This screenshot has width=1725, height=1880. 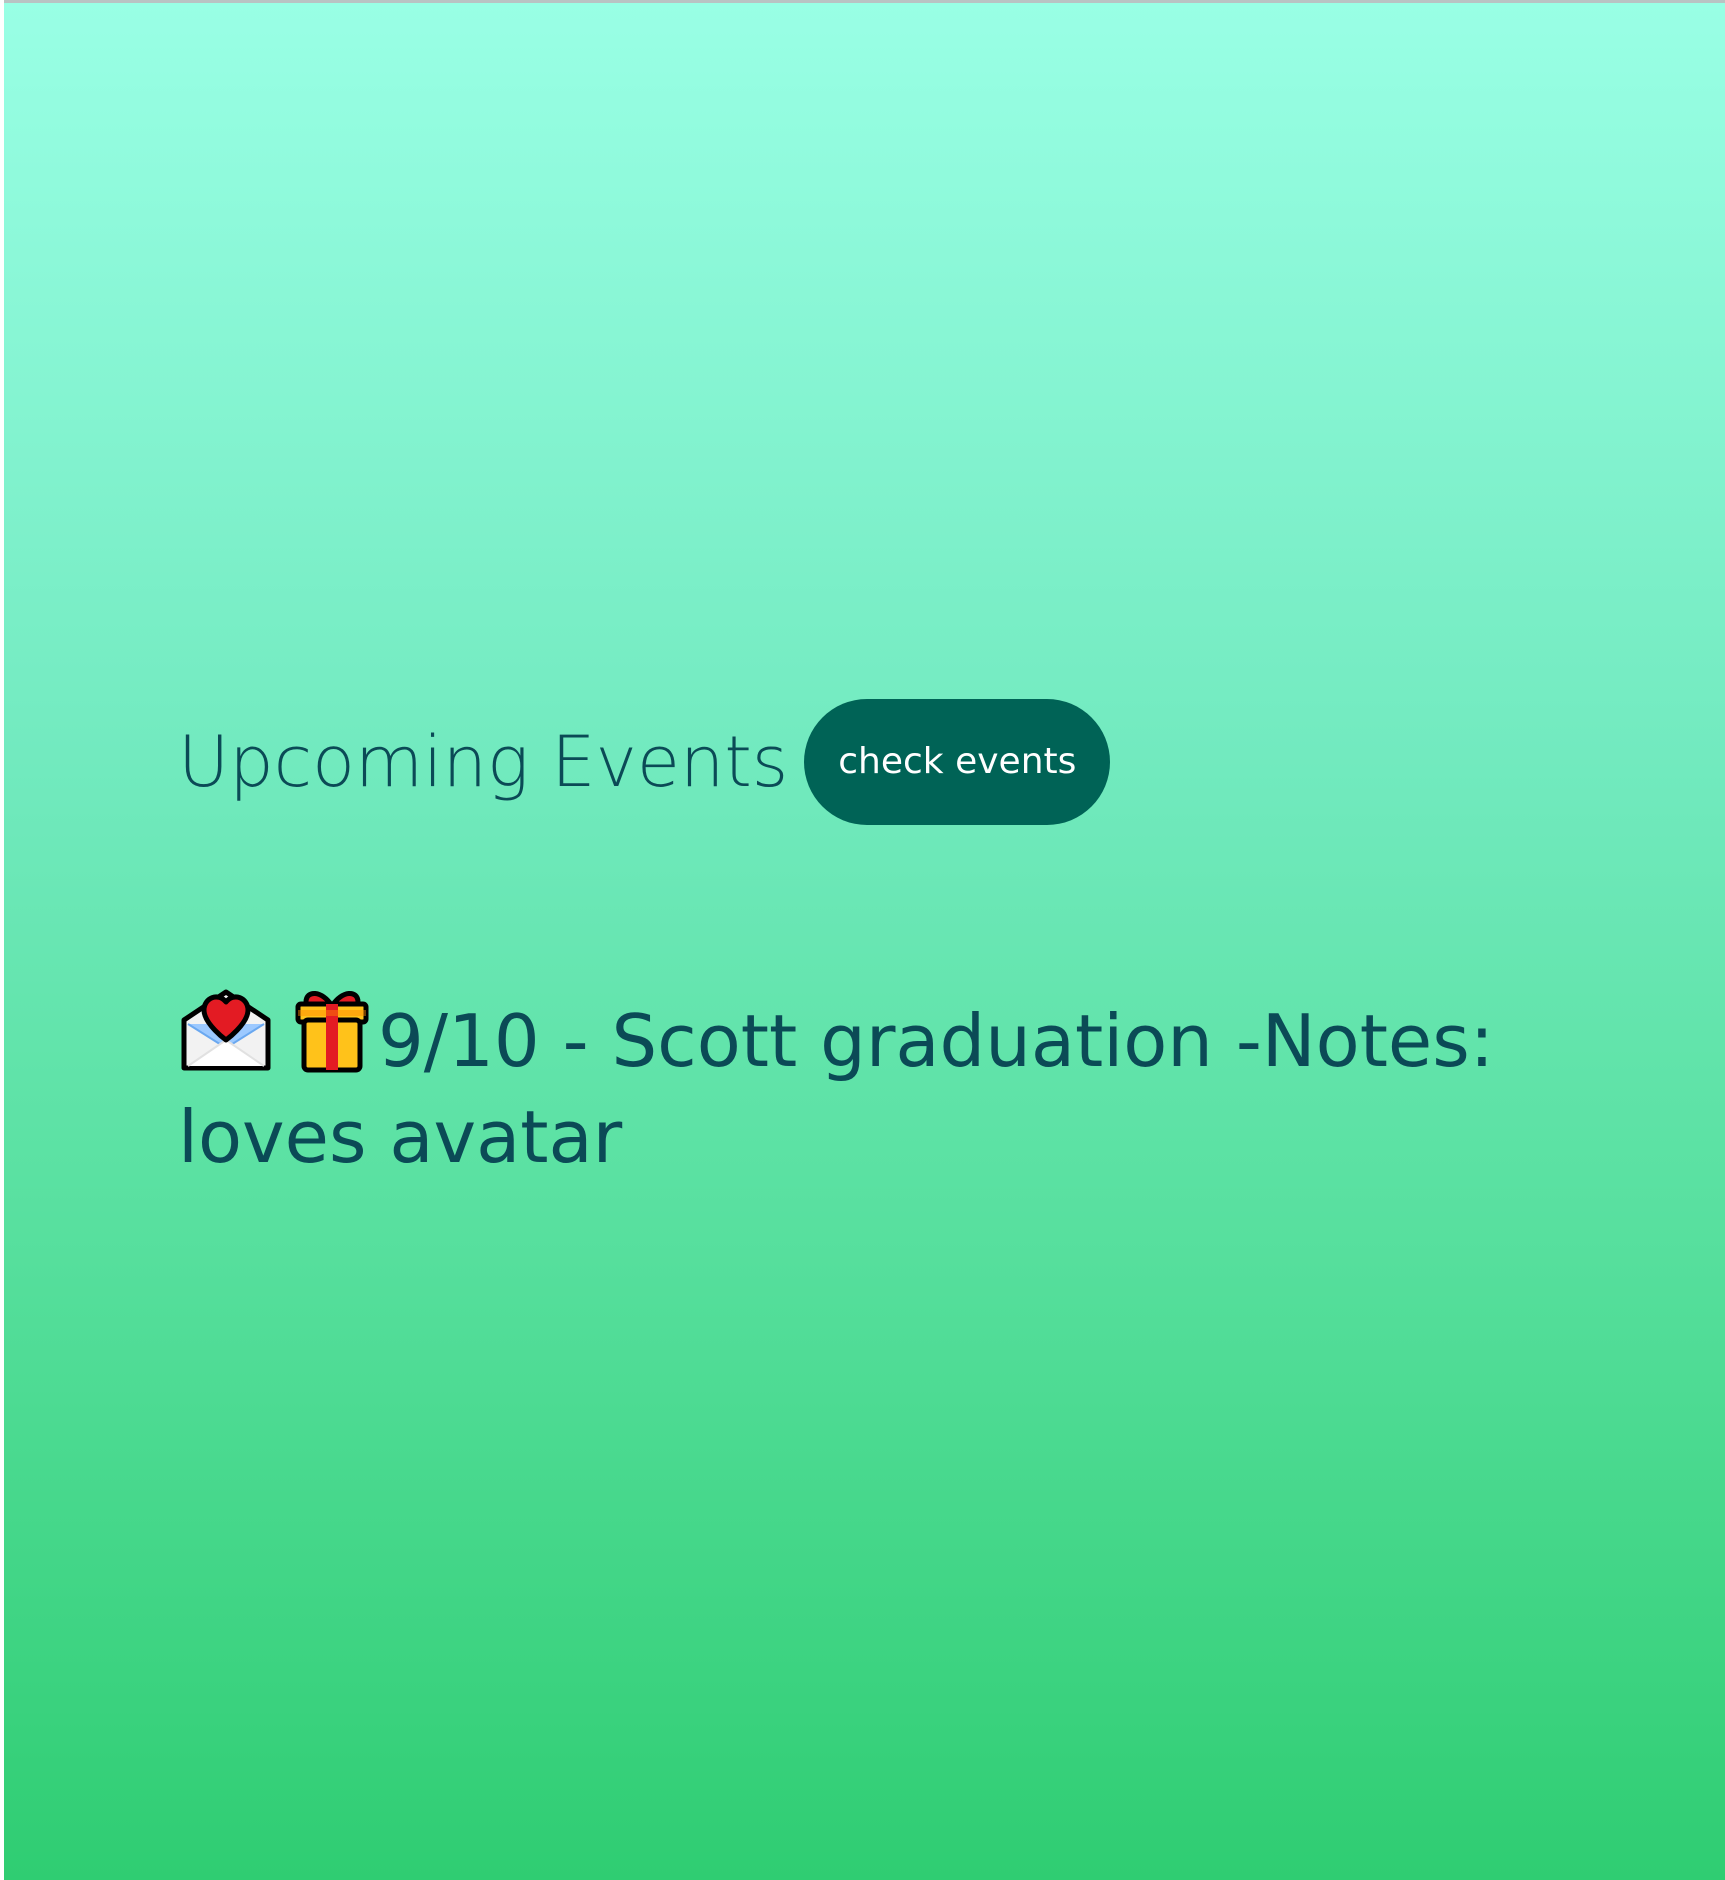 What do you see at coordinates (957, 762) in the screenshot?
I see `check-events-button: check events` at bounding box center [957, 762].